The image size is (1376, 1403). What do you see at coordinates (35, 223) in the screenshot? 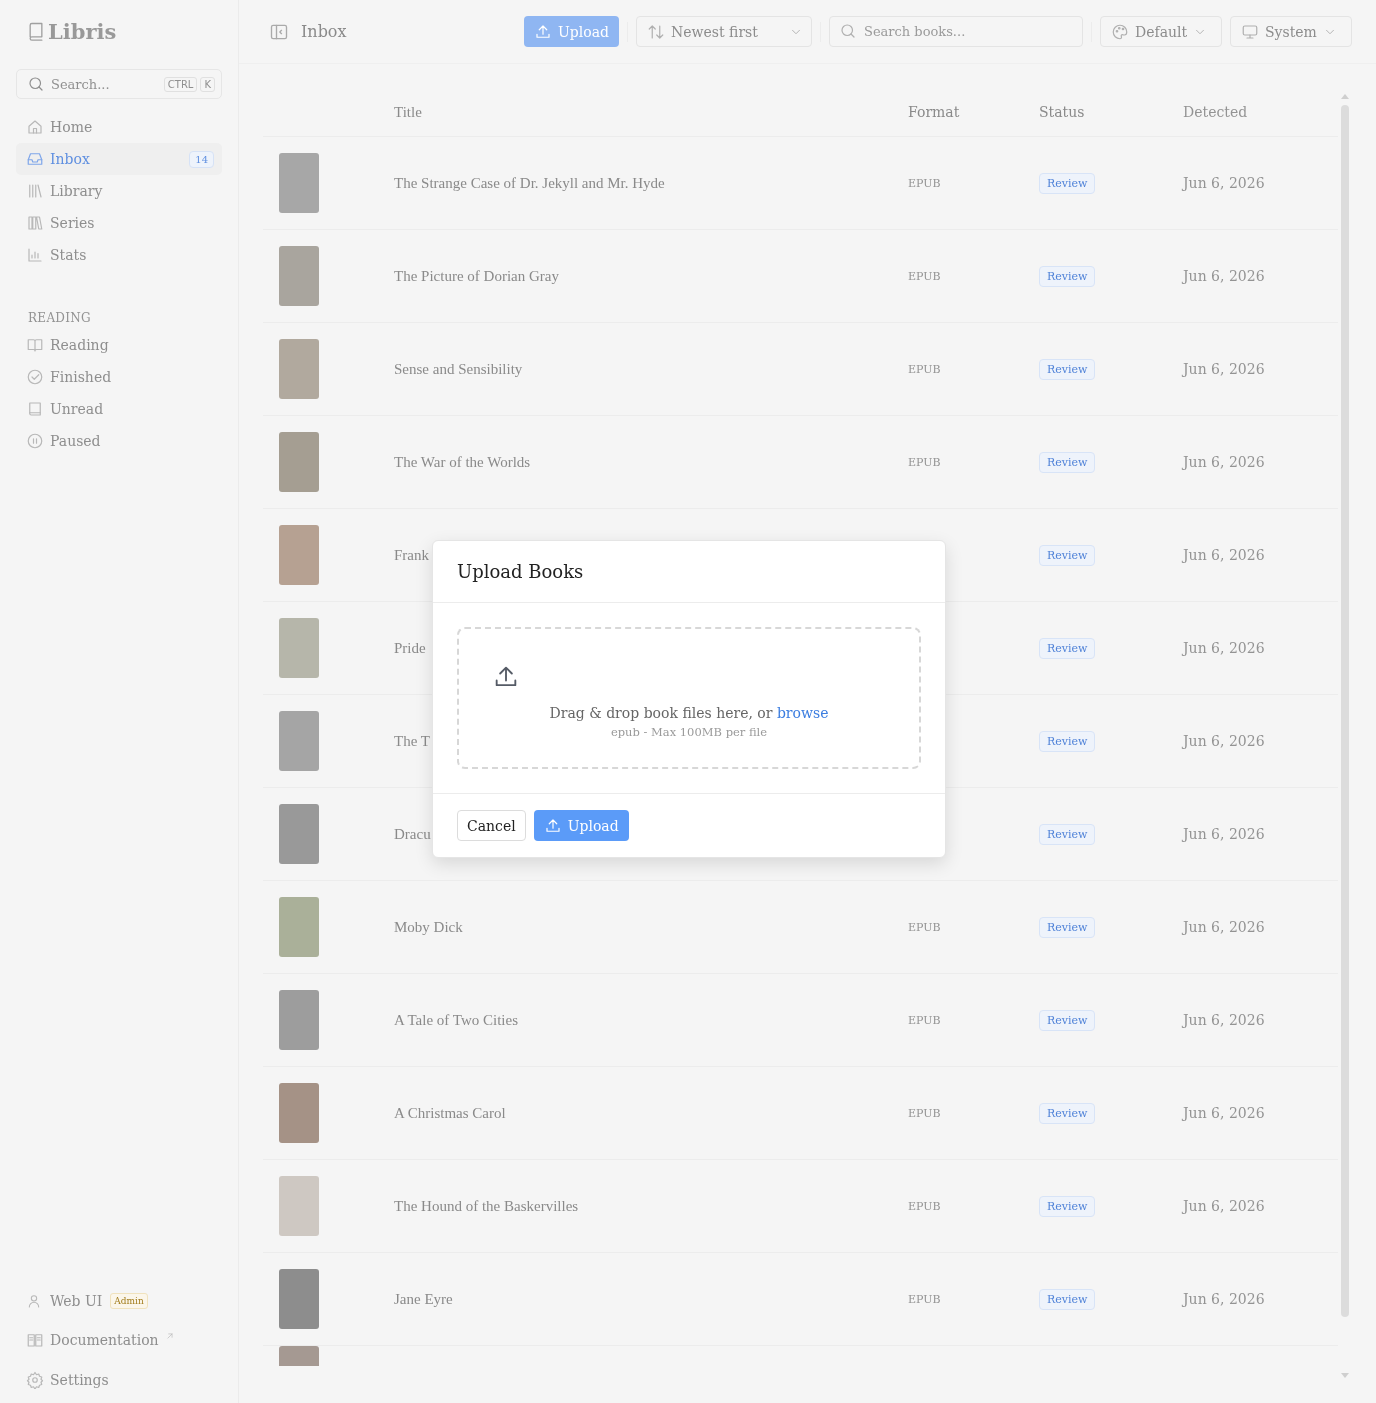
I see `books-icon` at bounding box center [35, 223].